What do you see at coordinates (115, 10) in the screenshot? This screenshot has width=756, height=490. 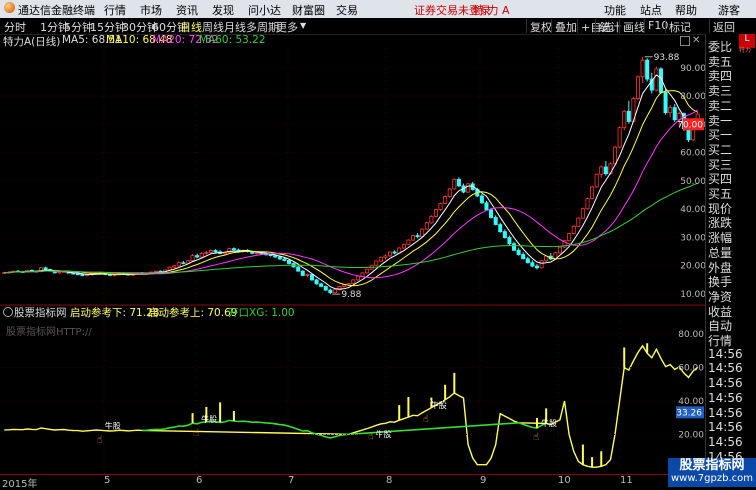 I see `menu-item-quotes: 行情` at bounding box center [115, 10].